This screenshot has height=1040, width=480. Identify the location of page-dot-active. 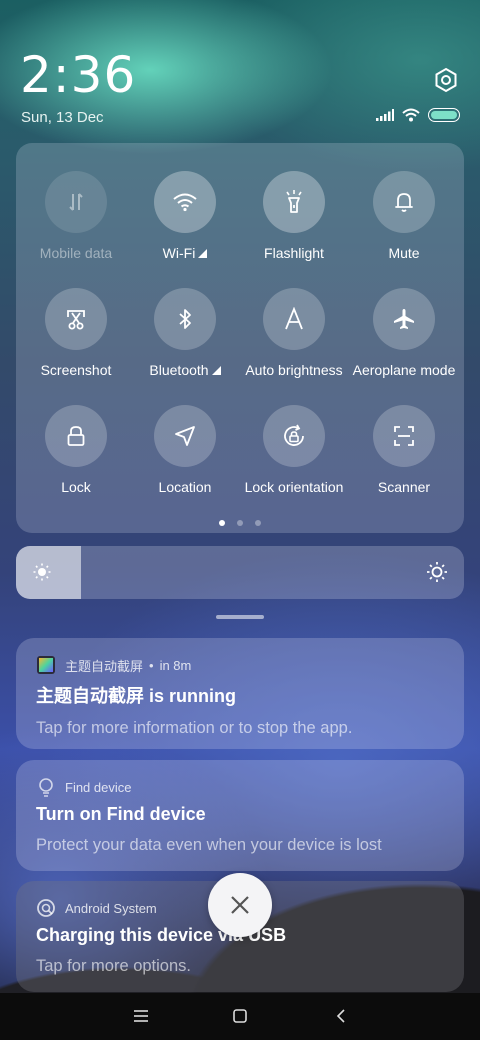
(222, 523).